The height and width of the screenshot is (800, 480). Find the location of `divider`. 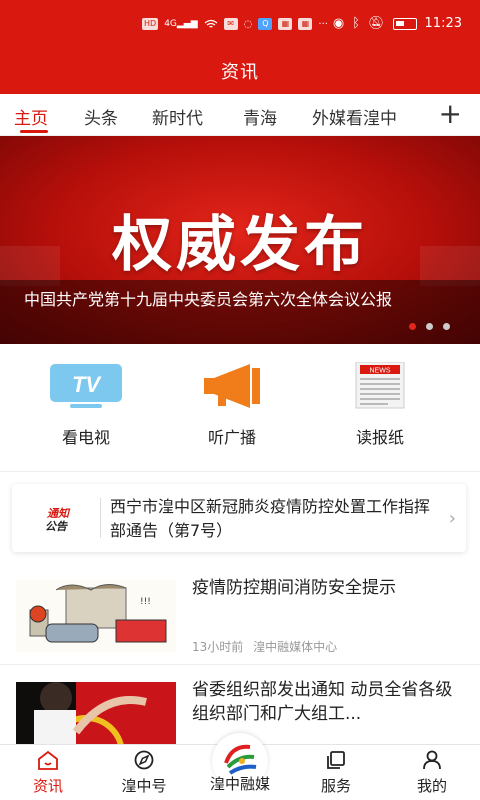

divider is located at coordinates (240, 664).